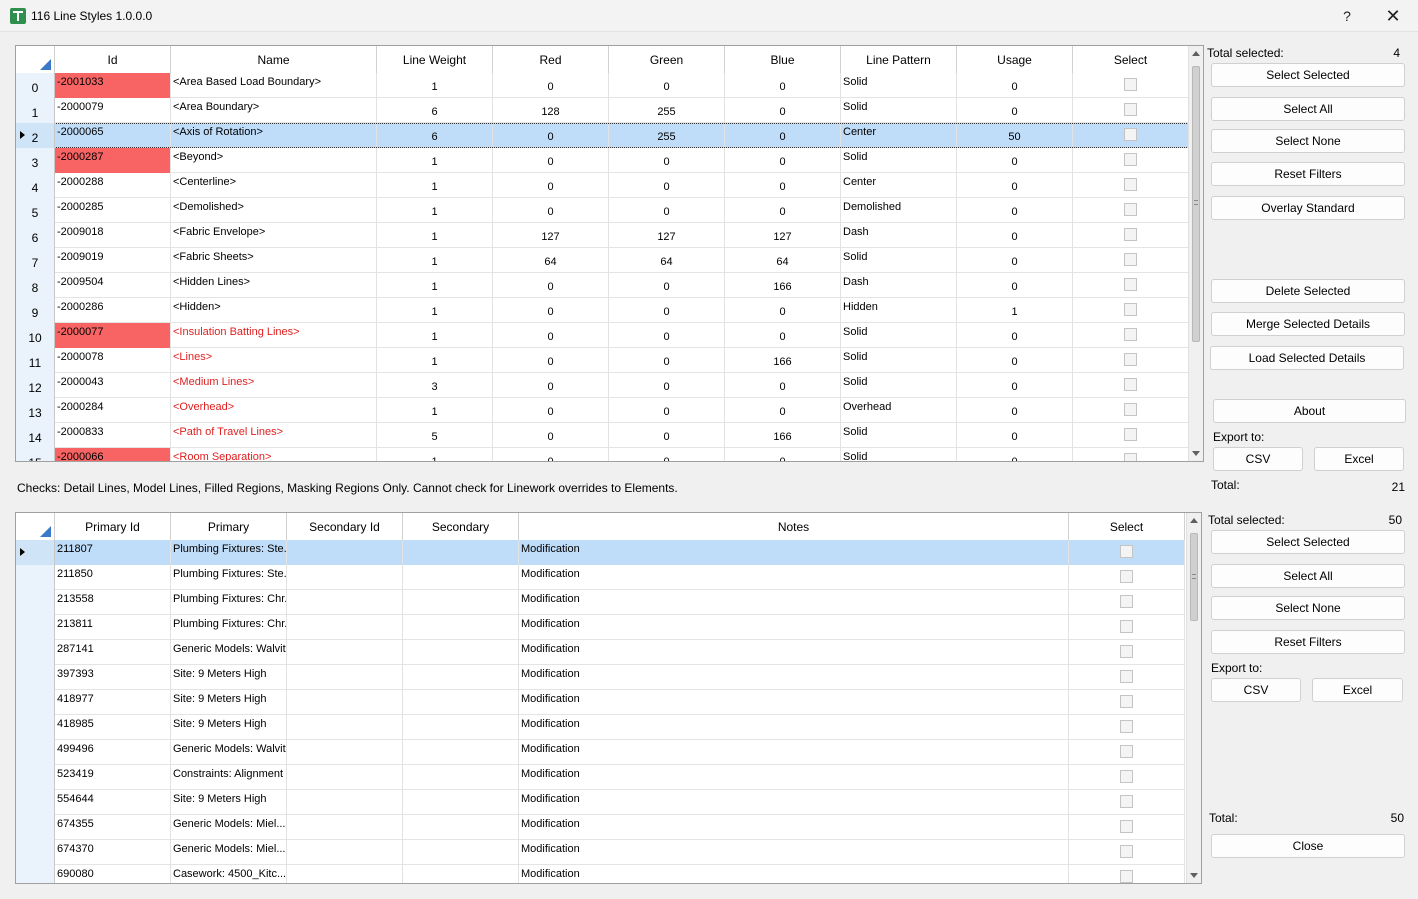 Image resolution: width=1418 pixels, height=899 pixels. I want to click on modifications-scrollbar, so click(1193, 698).